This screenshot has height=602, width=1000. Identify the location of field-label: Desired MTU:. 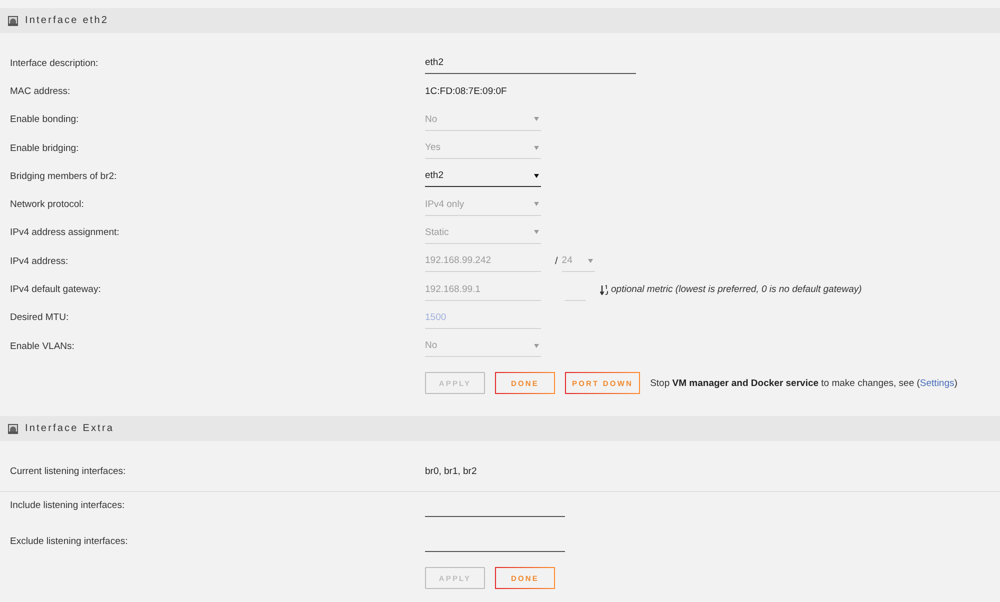
(39, 318).